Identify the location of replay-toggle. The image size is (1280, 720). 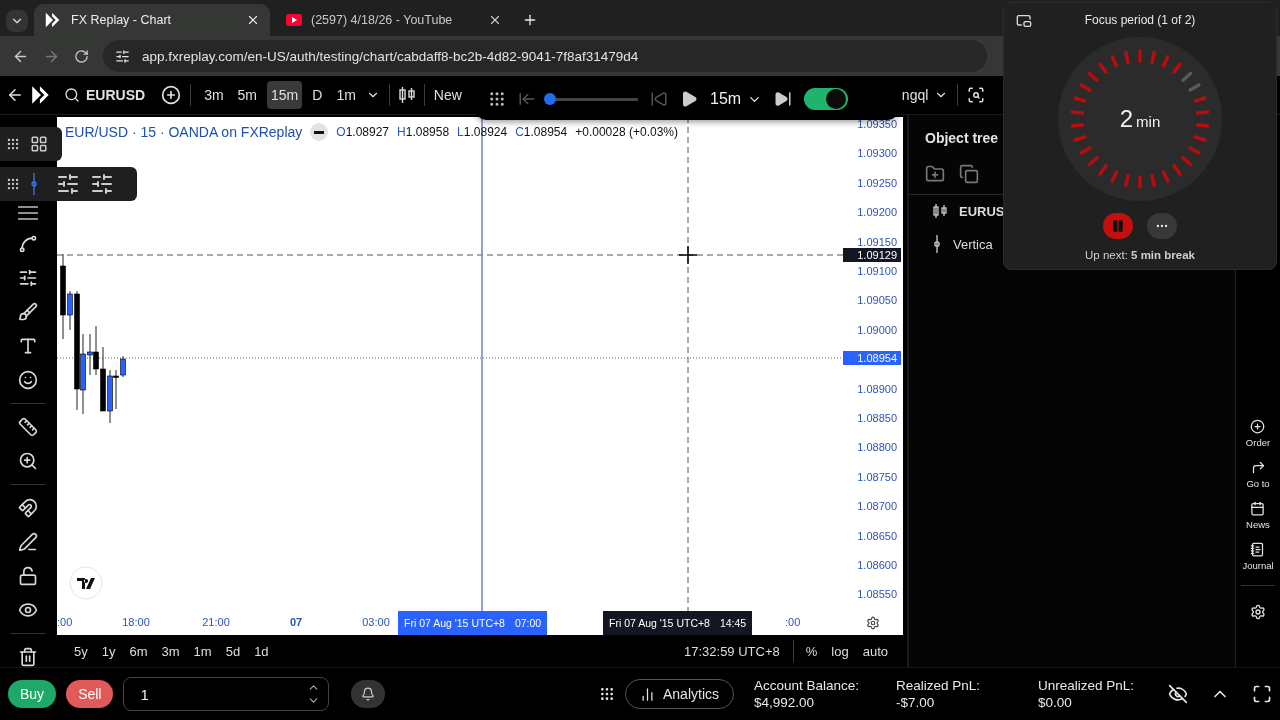
(826, 99).